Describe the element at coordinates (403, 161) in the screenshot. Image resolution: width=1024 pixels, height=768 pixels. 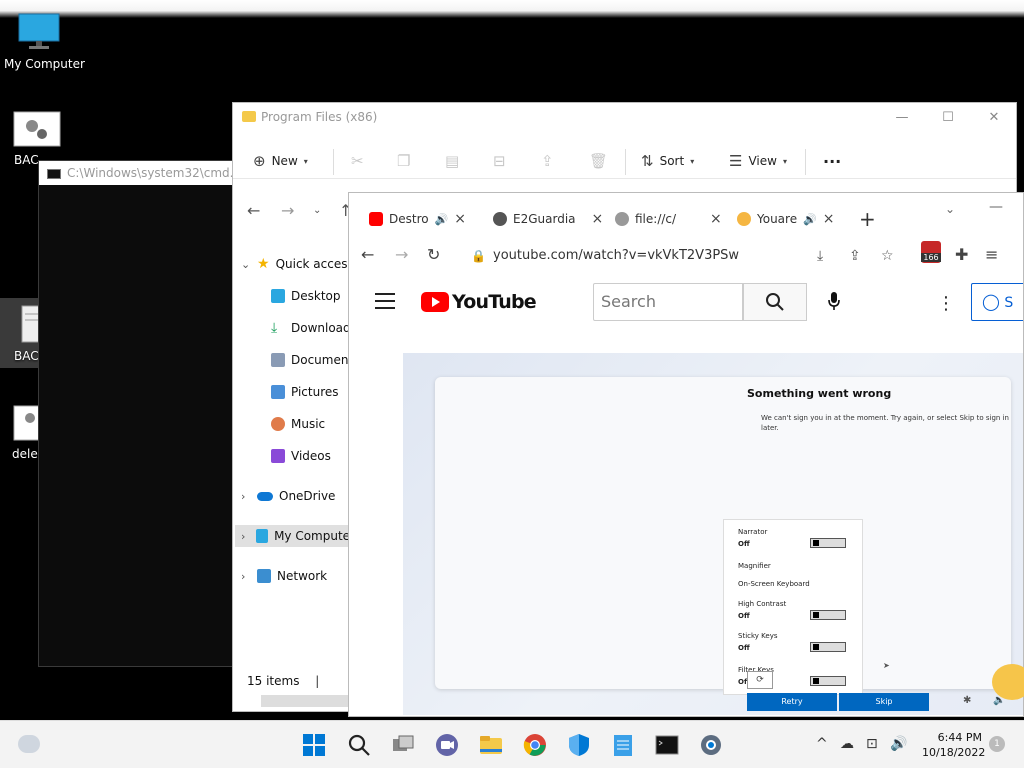
I see `copy-button: ❐` at that location.